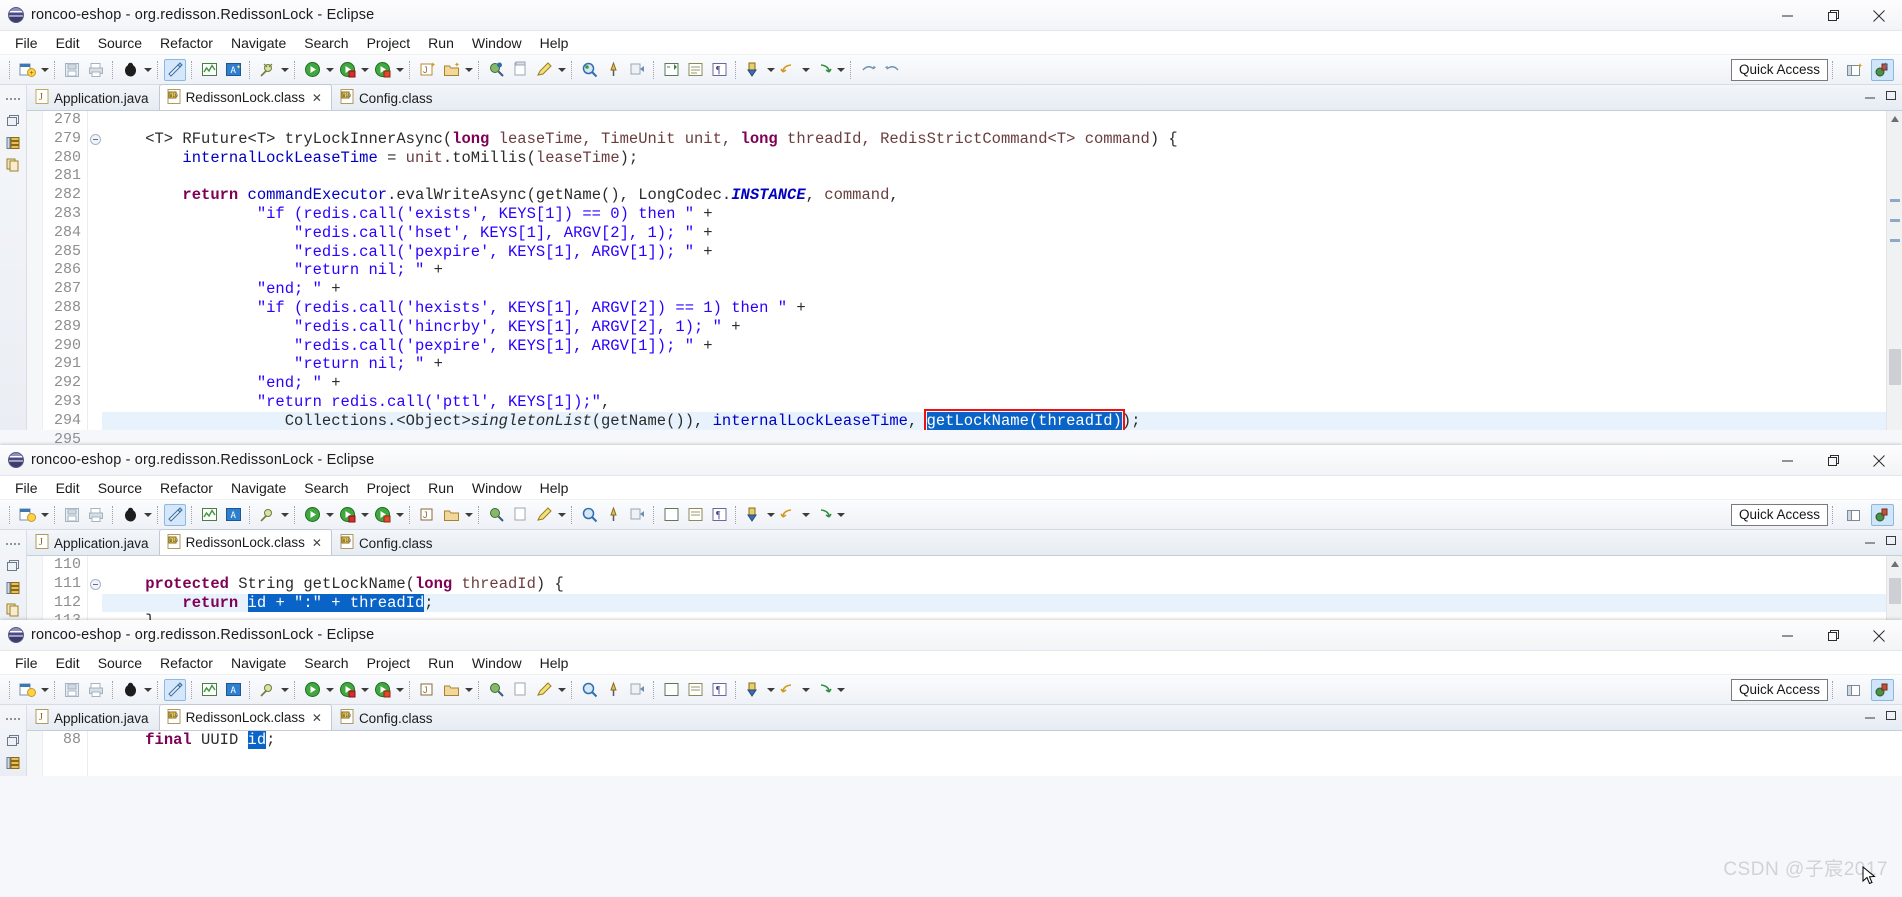 The image size is (1902, 897). I want to click on annotation-ruler-bottom, so click(35, 753).